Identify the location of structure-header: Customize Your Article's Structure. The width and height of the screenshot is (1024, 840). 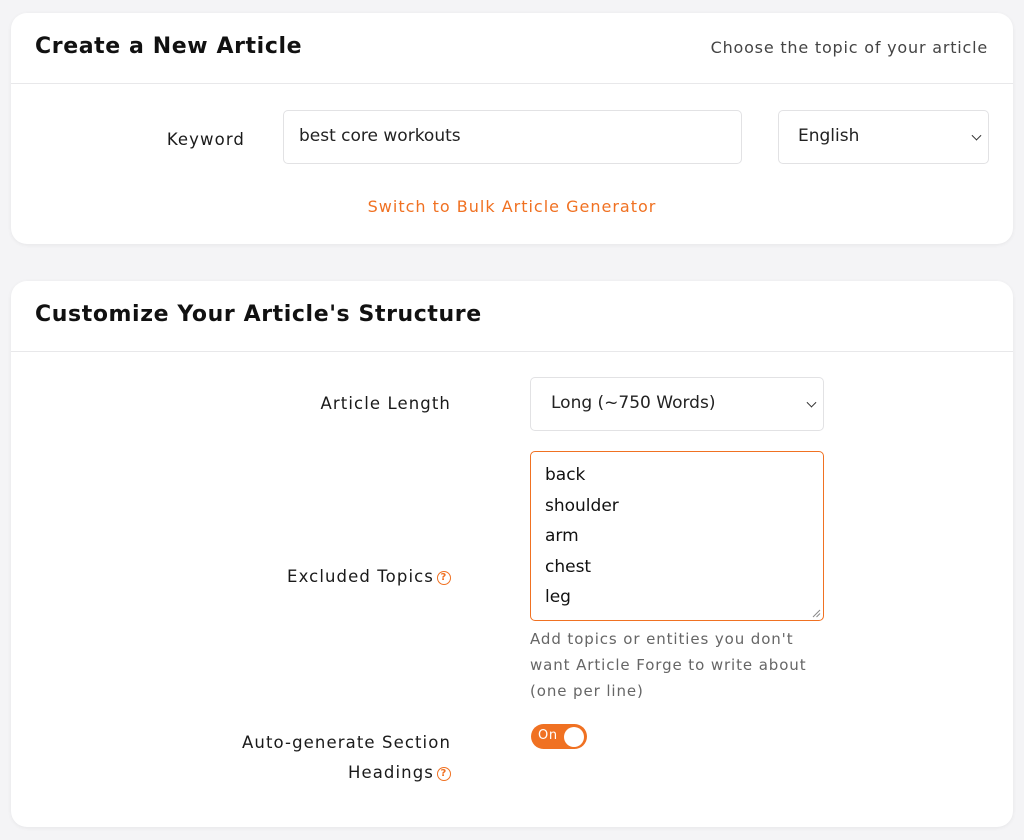
(512, 316).